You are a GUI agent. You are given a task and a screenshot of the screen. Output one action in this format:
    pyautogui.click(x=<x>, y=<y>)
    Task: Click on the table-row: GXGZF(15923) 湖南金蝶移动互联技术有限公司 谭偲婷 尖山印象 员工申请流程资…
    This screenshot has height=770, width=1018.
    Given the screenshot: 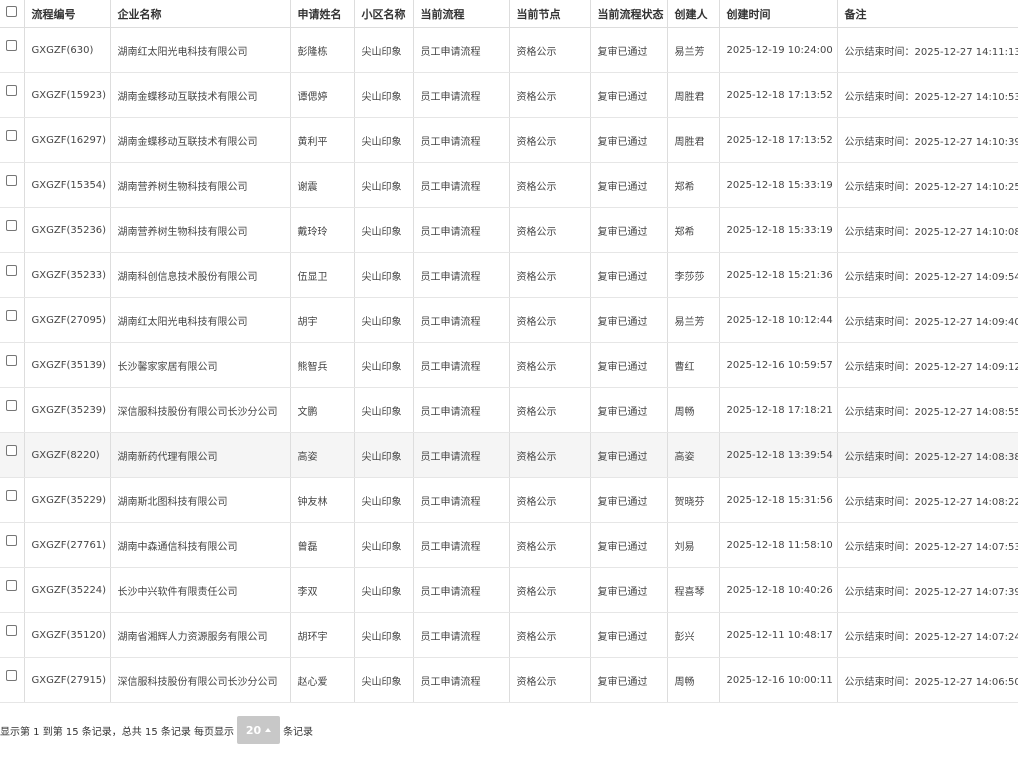 What is the action you would take?
    pyautogui.click(x=509, y=95)
    